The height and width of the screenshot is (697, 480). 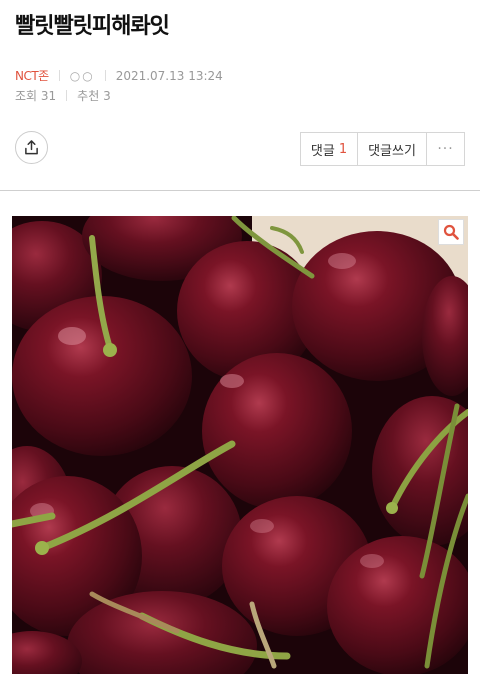 I want to click on magnifier-icon, so click(x=451, y=232).